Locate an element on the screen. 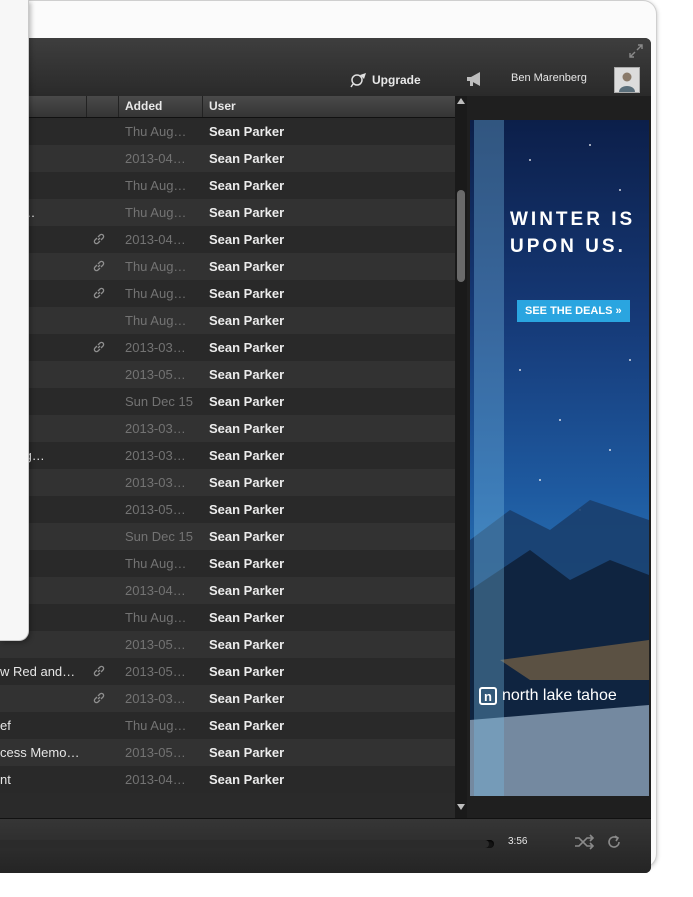 The image size is (693, 897). table-row: nt 2013-04… Sean Parker is located at coordinates (227, 779).